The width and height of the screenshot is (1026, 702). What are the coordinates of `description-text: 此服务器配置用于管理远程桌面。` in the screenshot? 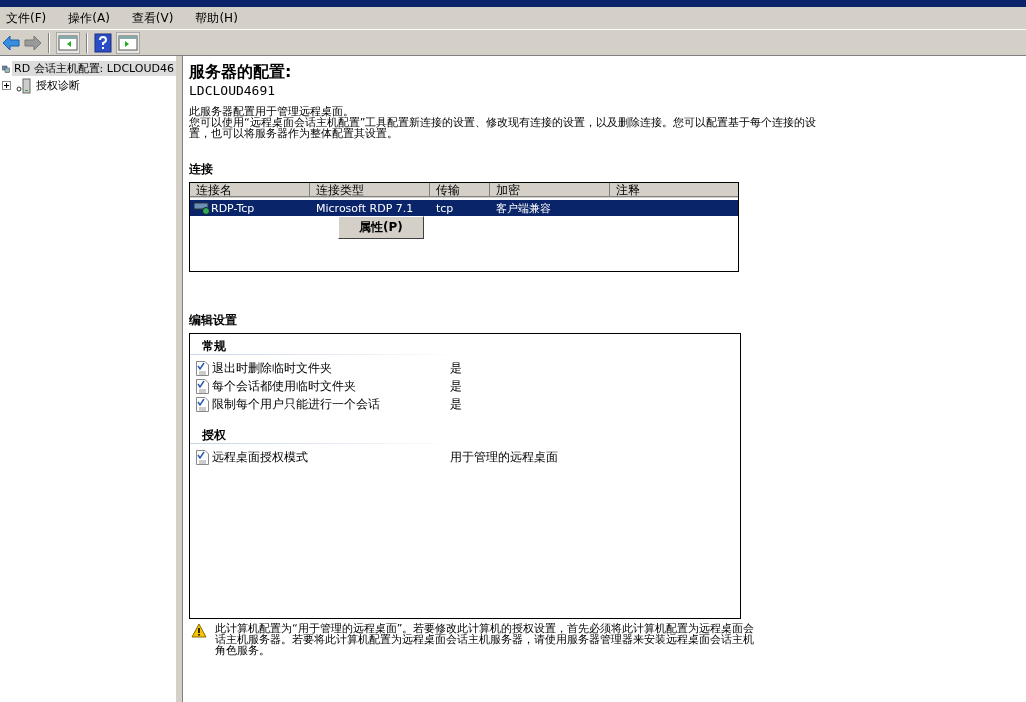 It's located at (271, 111).